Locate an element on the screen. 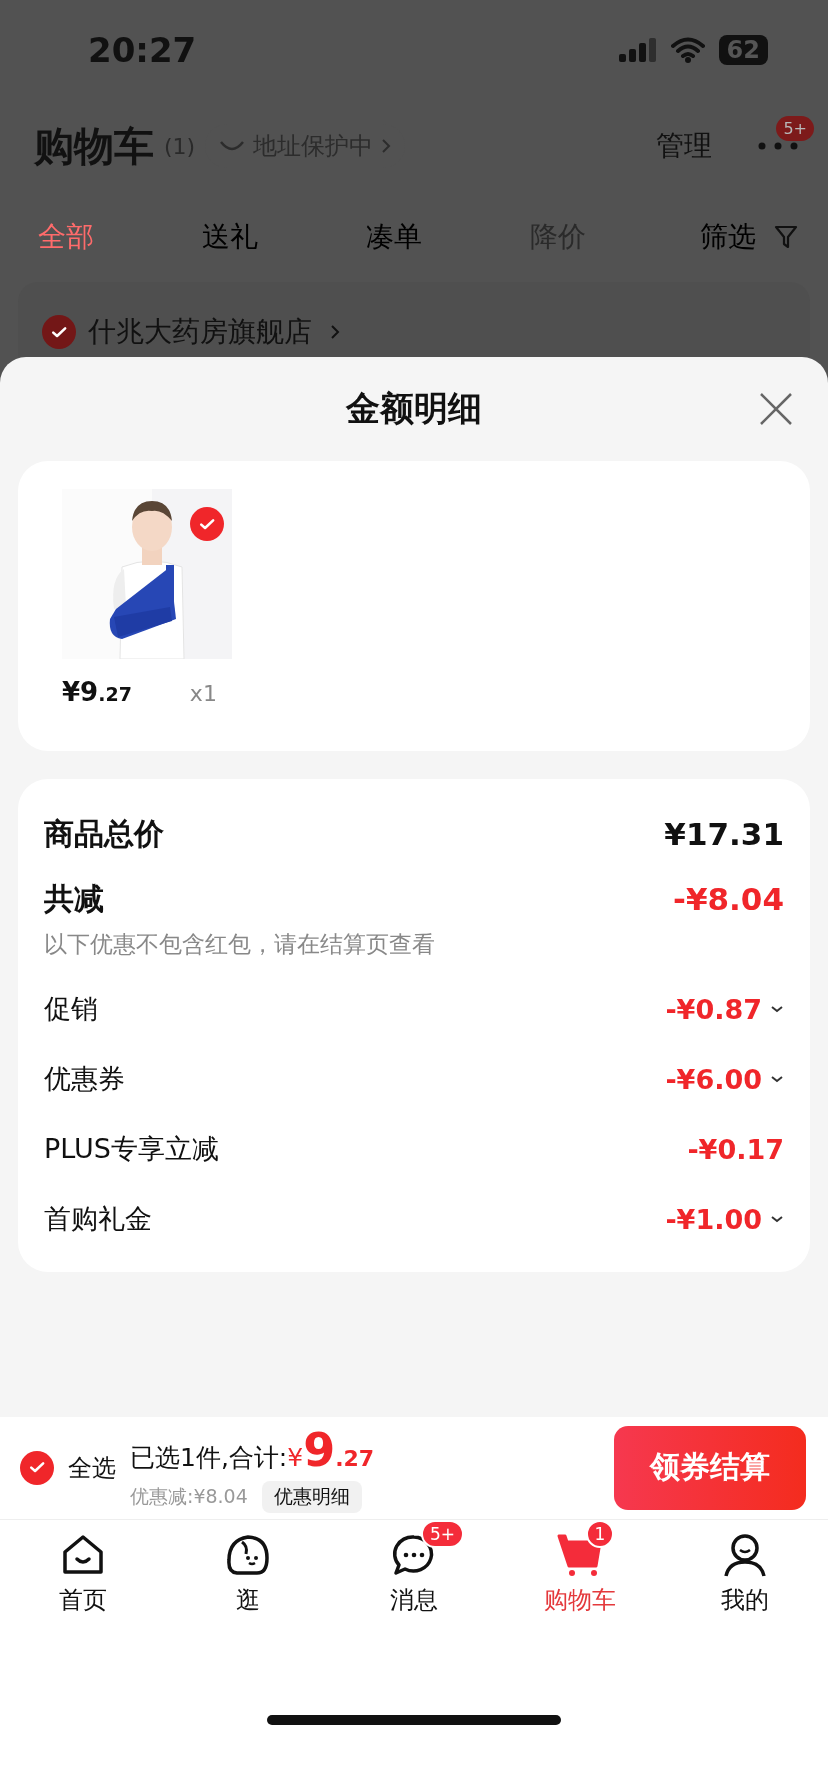 The height and width of the screenshot is (1792, 828). discount-amount: -¥0.87 is located at coordinates (713, 1009).